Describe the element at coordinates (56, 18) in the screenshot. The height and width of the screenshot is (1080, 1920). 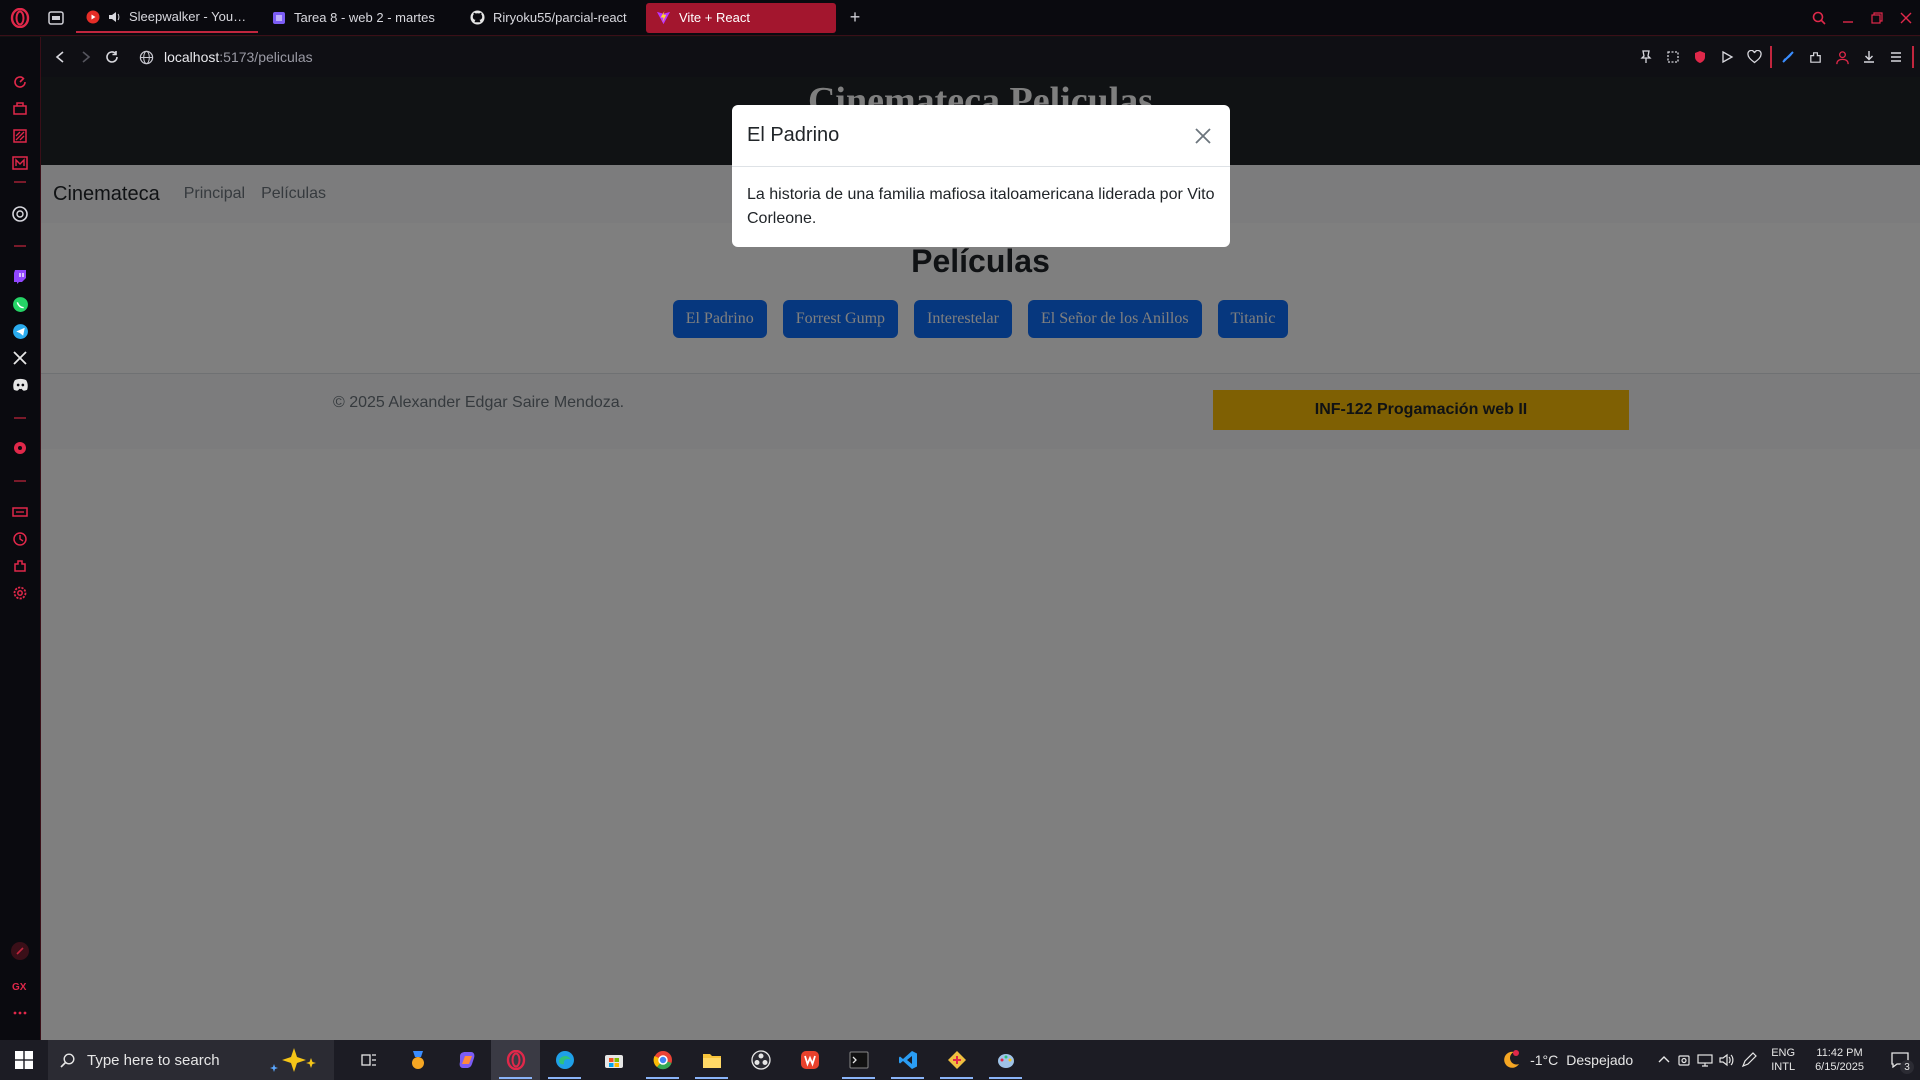
I see `tab-island-icon` at that location.